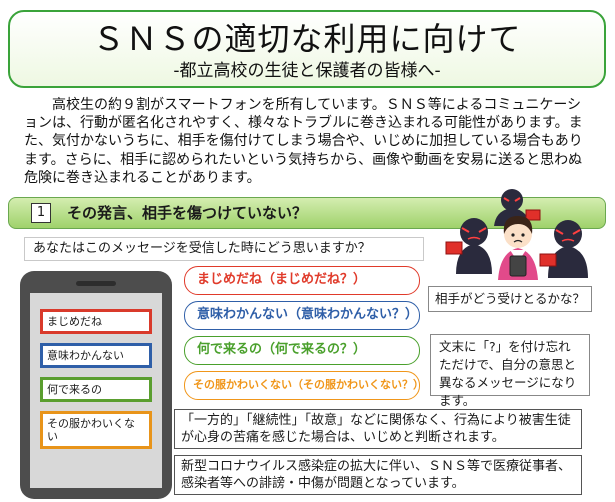 The width and height of the screenshot is (615, 502). I want to click on question-prompt: あなたはこのメッセージを受信した時にどう思いますか？, so click(224, 249).